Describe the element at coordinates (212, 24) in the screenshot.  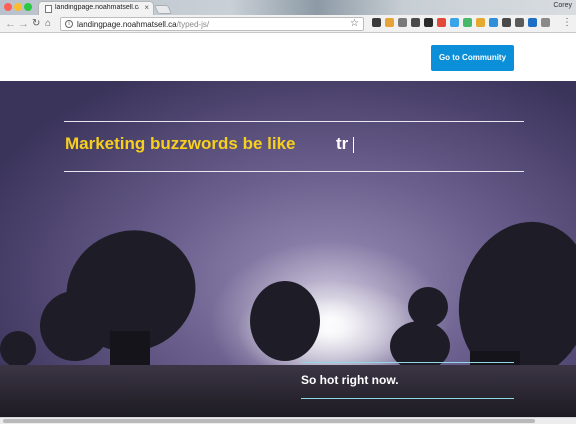
I see `address-bar: i landingpage.noahmatsell.ca/typed-js/ ☆` at that location.